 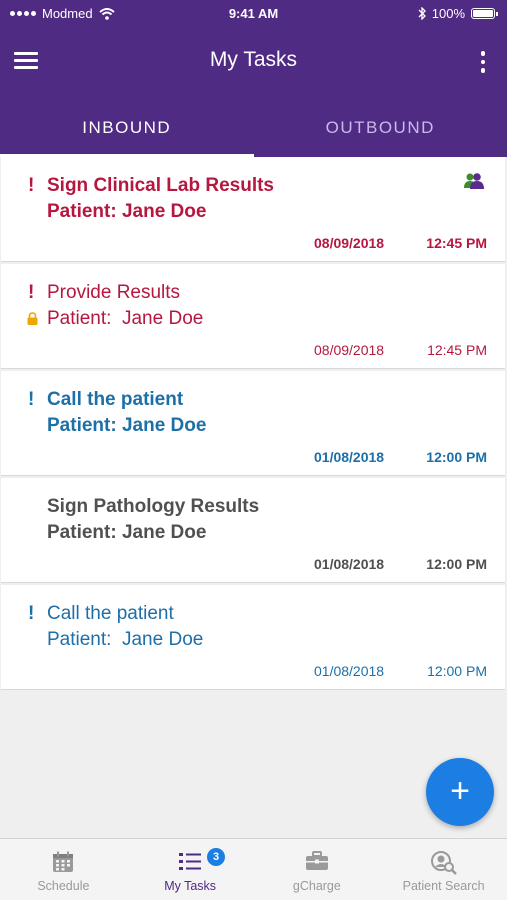 I want to click on nav-label: Patient Search, so click(x=443, y=886).